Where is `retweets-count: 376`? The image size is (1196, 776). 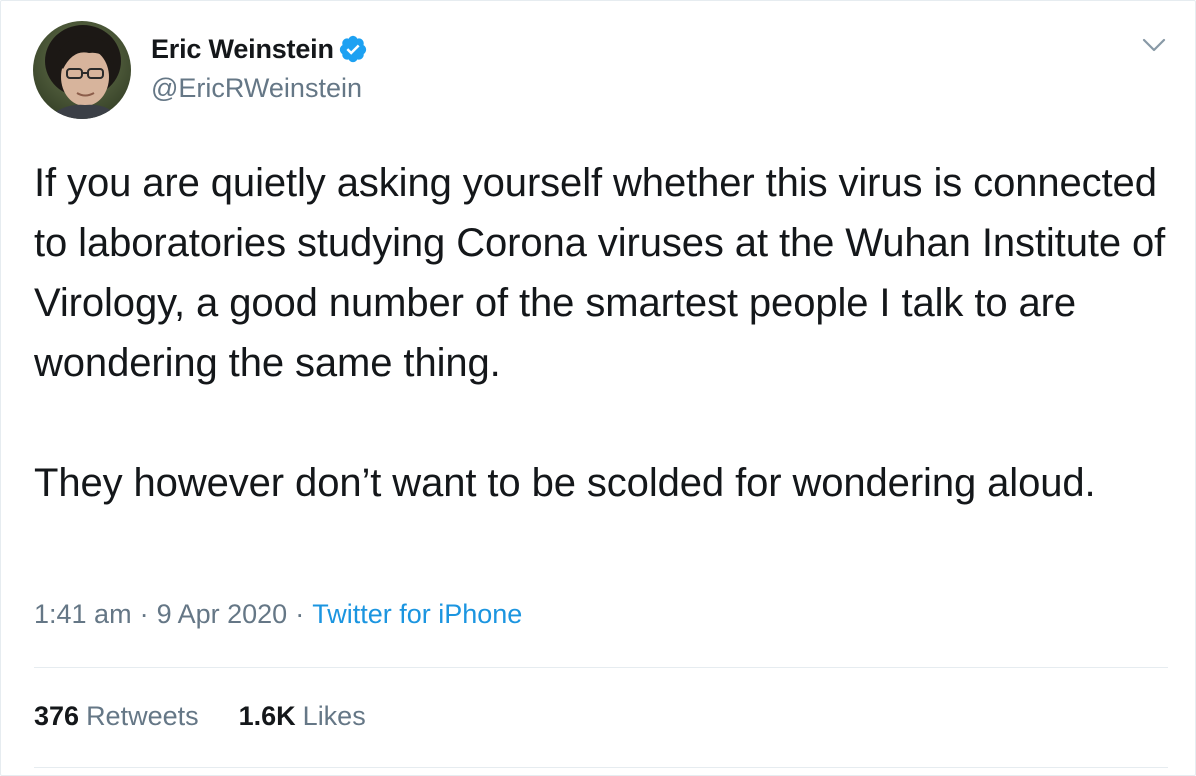 retweets-count: 376 is located at coordinates (57, 716).